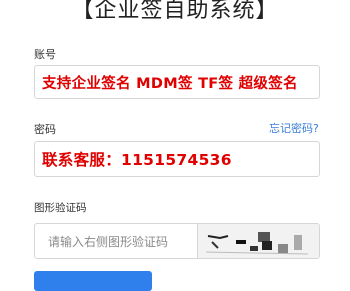 Image resolution: width=350 pixels, height=291 pixels. What do you see at coordinates (45, 54) in the screenshot?
I see `account-label: 账号` at bounding box center [45, 54].